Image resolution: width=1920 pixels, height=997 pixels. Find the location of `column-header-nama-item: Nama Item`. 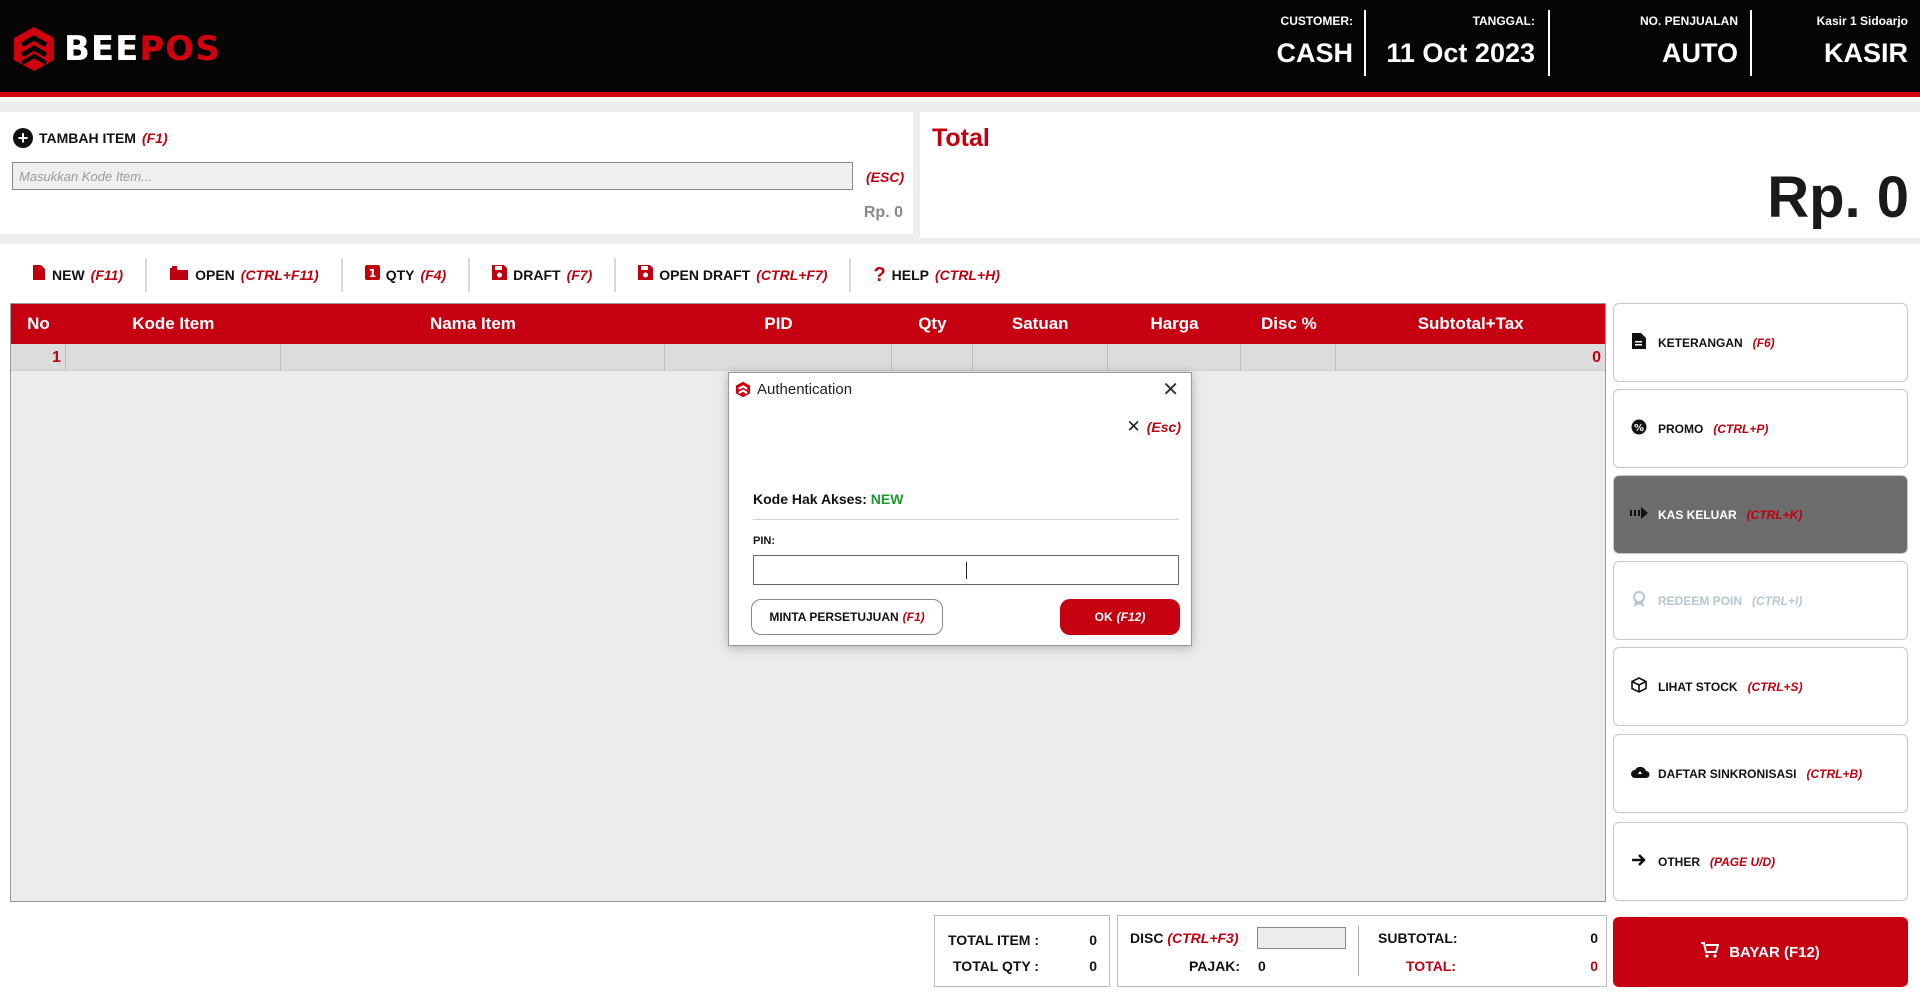

column-header-nama-item: Nama Item is located at coordinates (473, 324).